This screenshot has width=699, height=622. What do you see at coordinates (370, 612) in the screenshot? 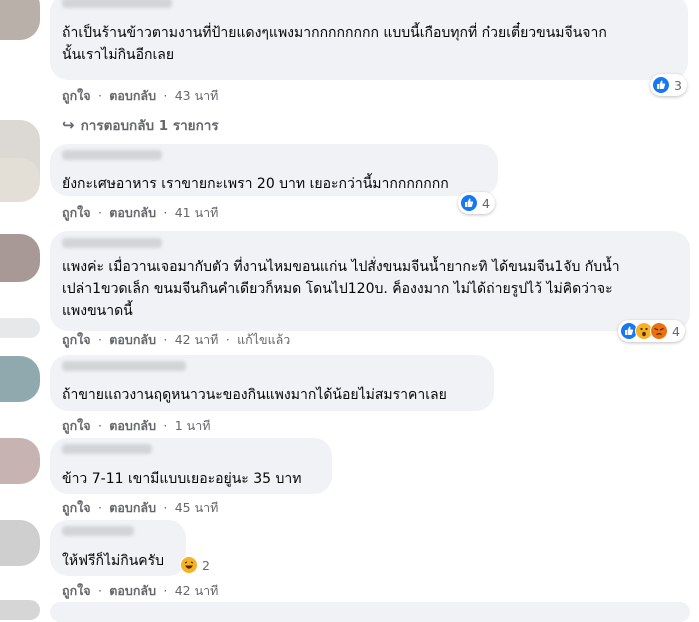
I see `comment-bubble` at bounding box center [370, 612].